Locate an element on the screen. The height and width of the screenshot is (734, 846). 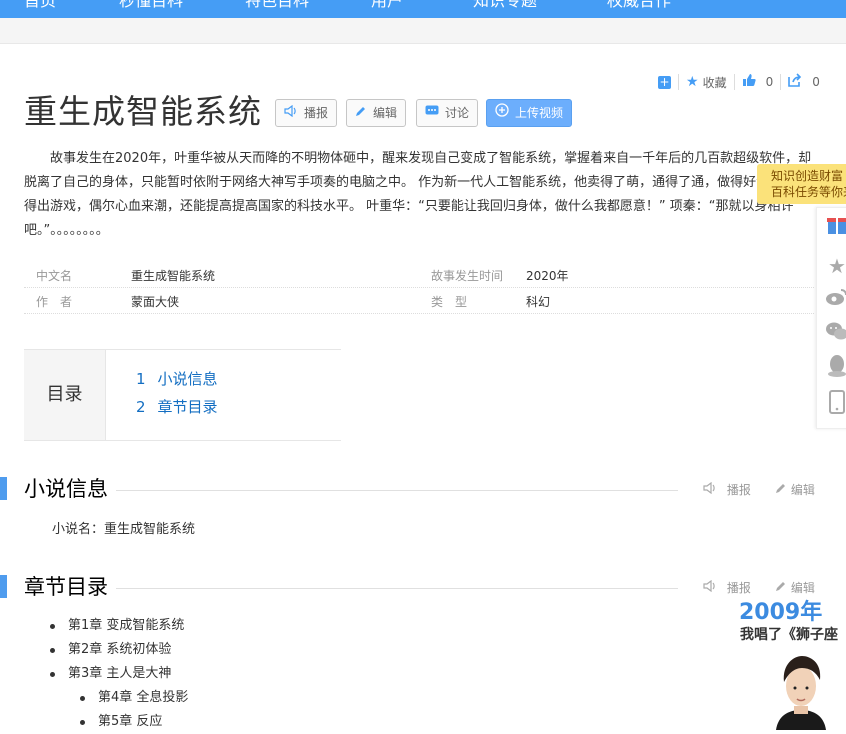
nav-tese: 特色百科 is located at coordinates (277, 5).